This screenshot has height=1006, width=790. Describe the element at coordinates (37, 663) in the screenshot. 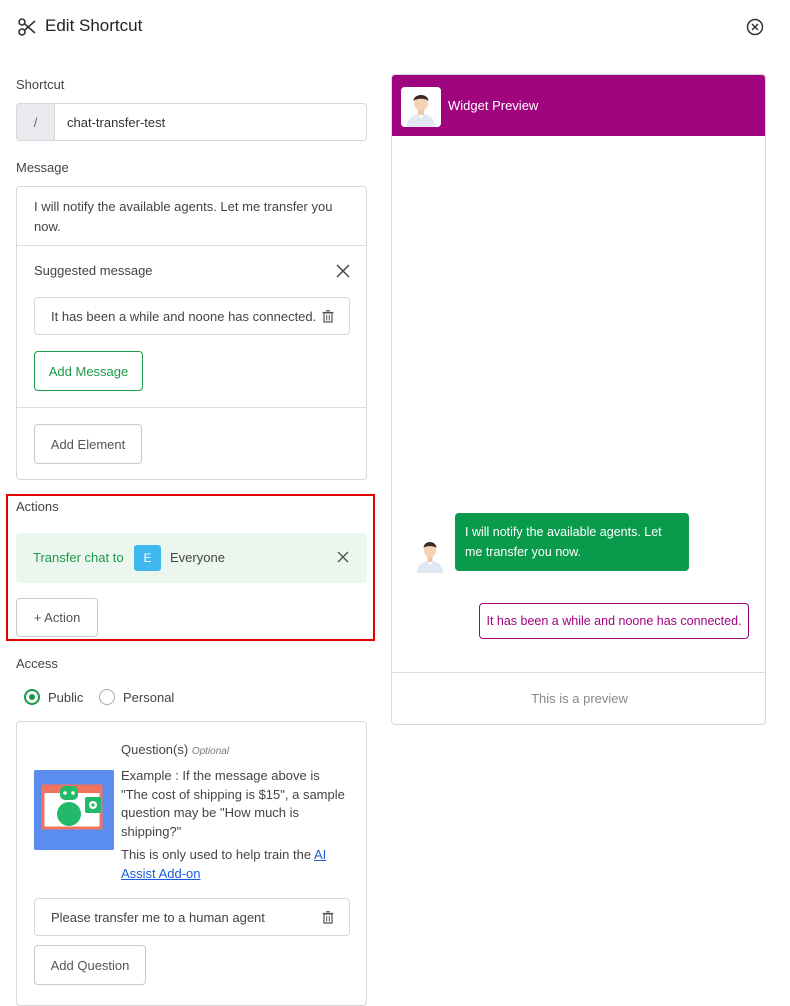

I see `access-label: Access` at that location.